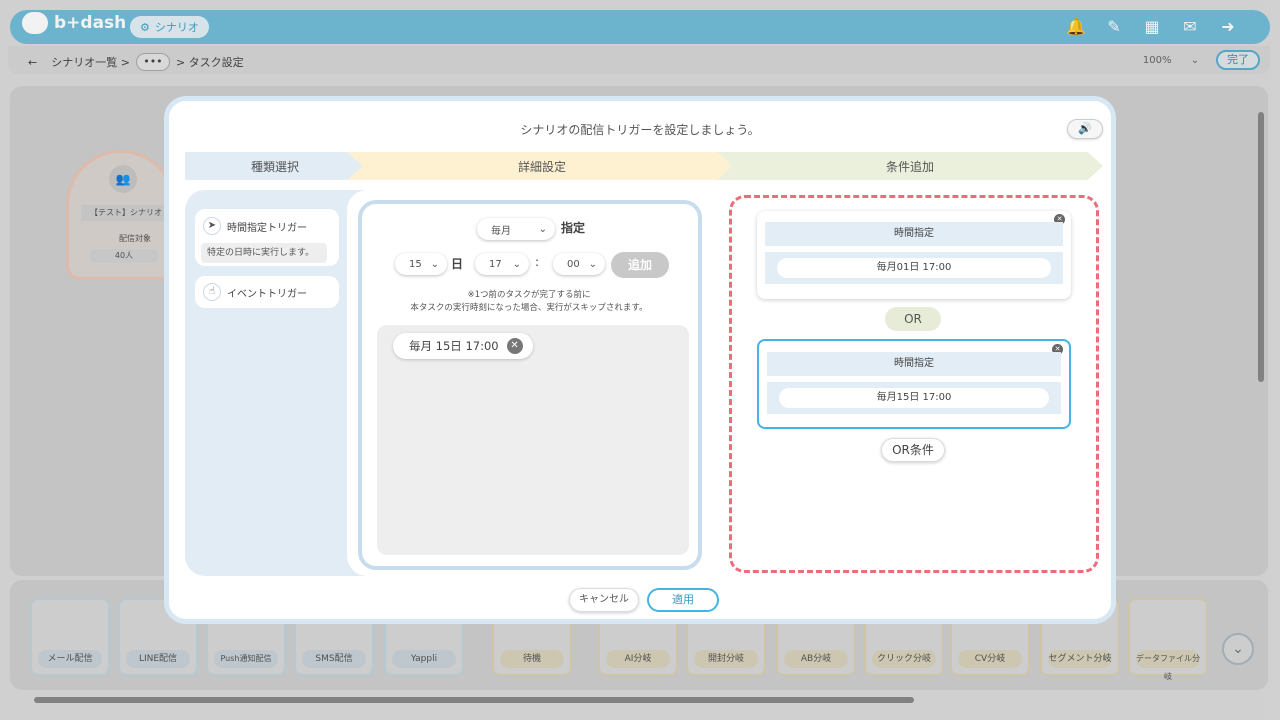 This screenshot has width=1280, height=720. What do you see at coordinates (501, 231) in the screenshot?
I see `frequency-value: 毎月` at bounding box center [501, 231].